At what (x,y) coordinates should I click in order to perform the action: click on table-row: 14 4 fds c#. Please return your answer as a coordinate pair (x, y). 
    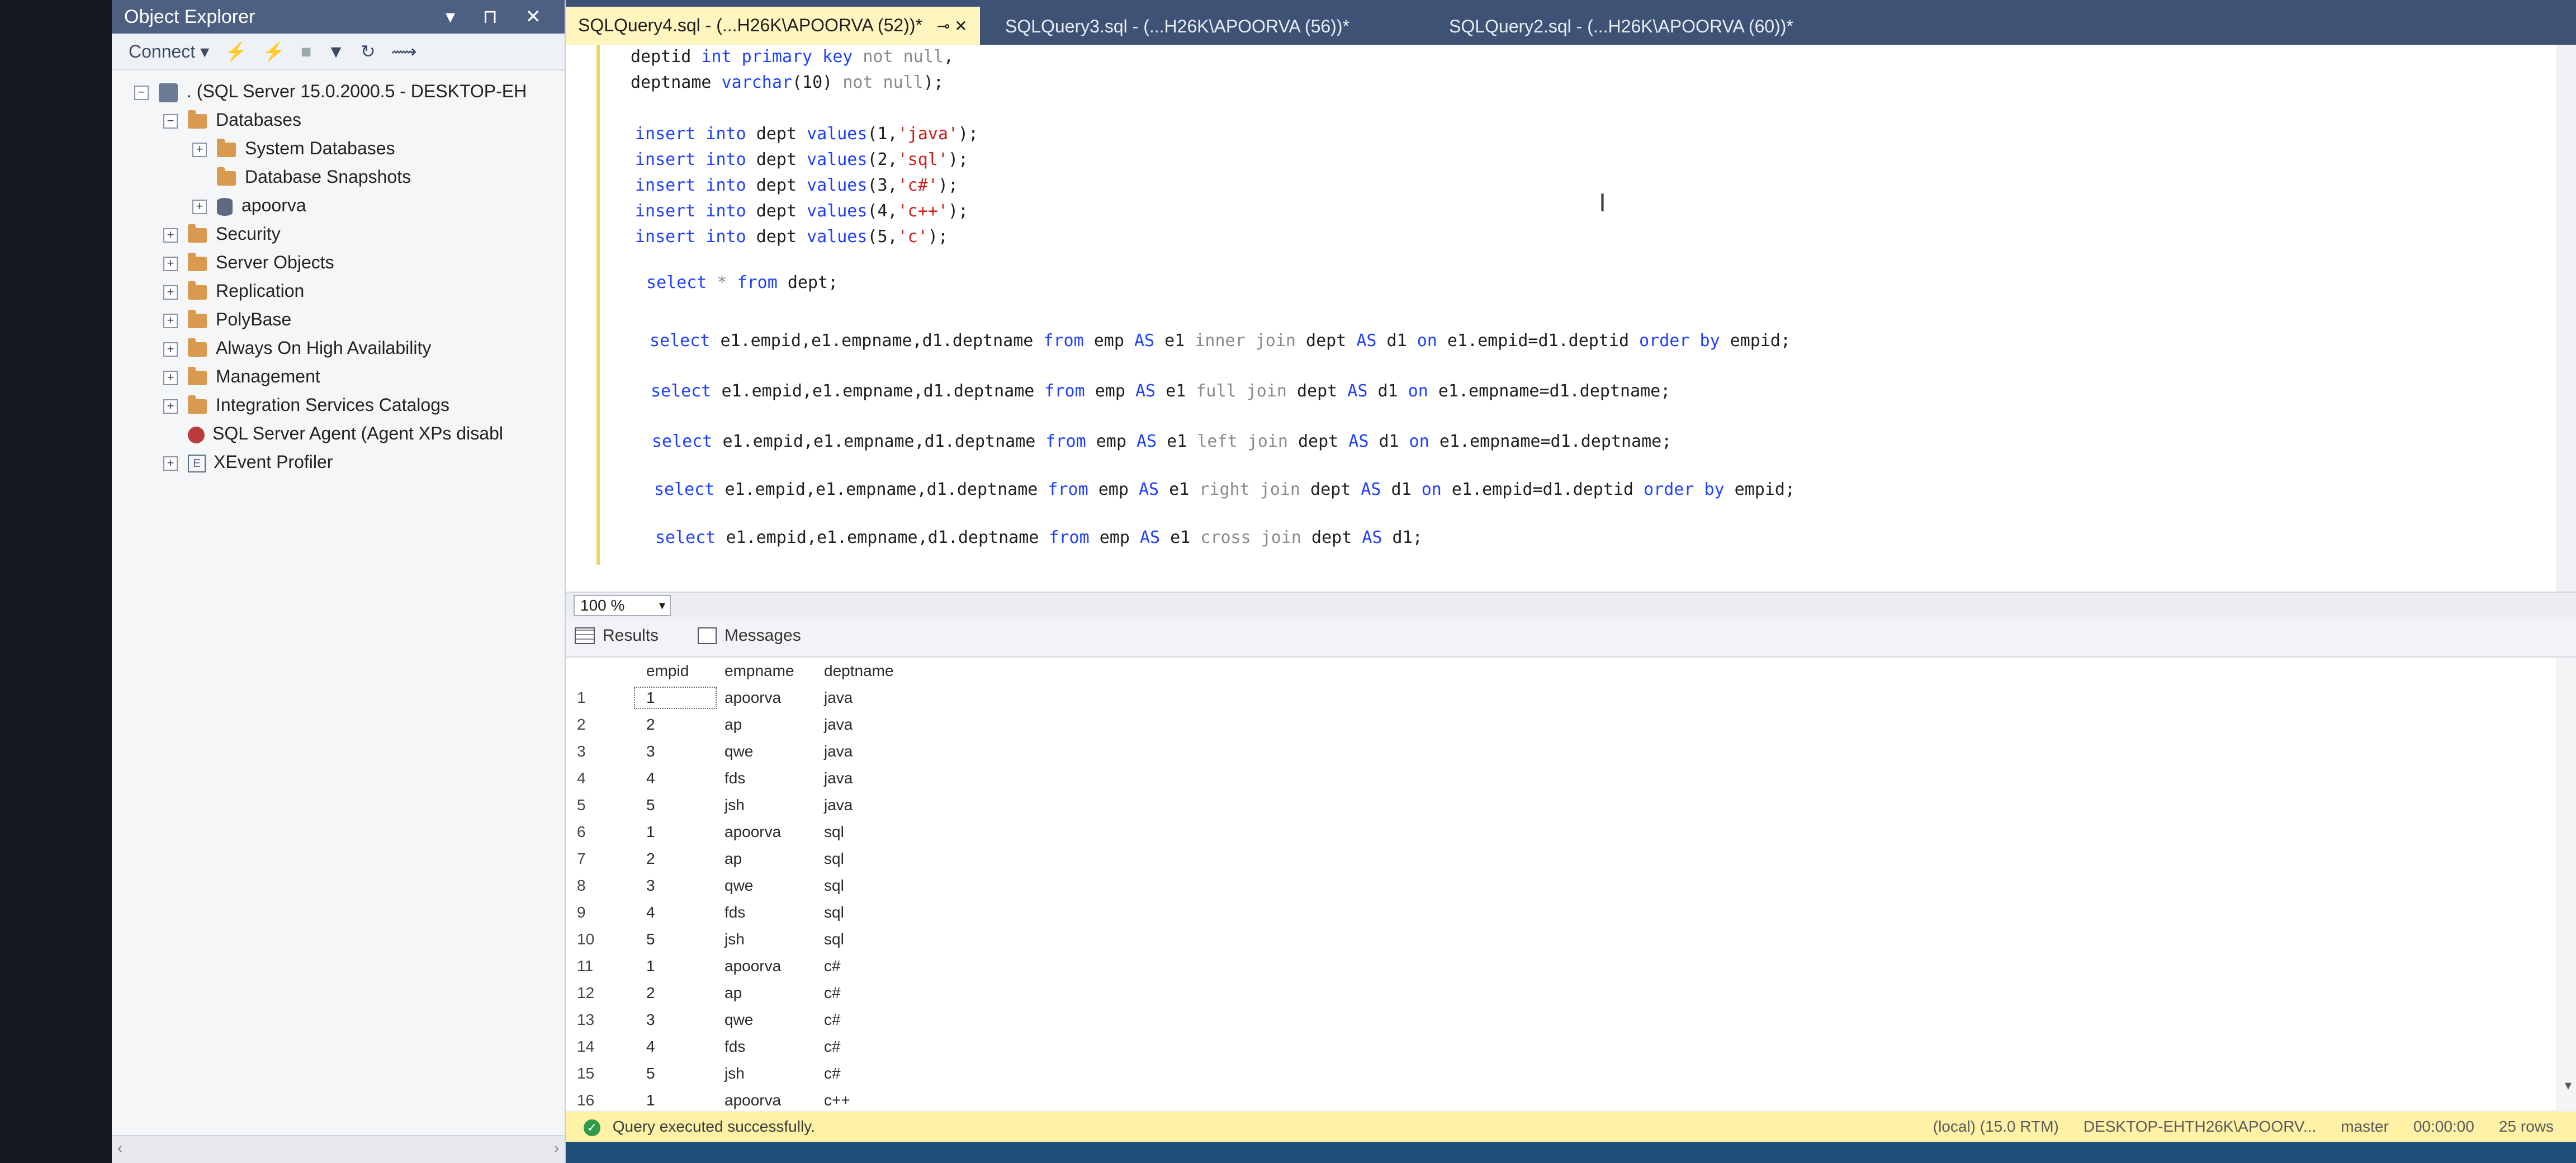
    Looking at the image, I should click on (739, 1046).